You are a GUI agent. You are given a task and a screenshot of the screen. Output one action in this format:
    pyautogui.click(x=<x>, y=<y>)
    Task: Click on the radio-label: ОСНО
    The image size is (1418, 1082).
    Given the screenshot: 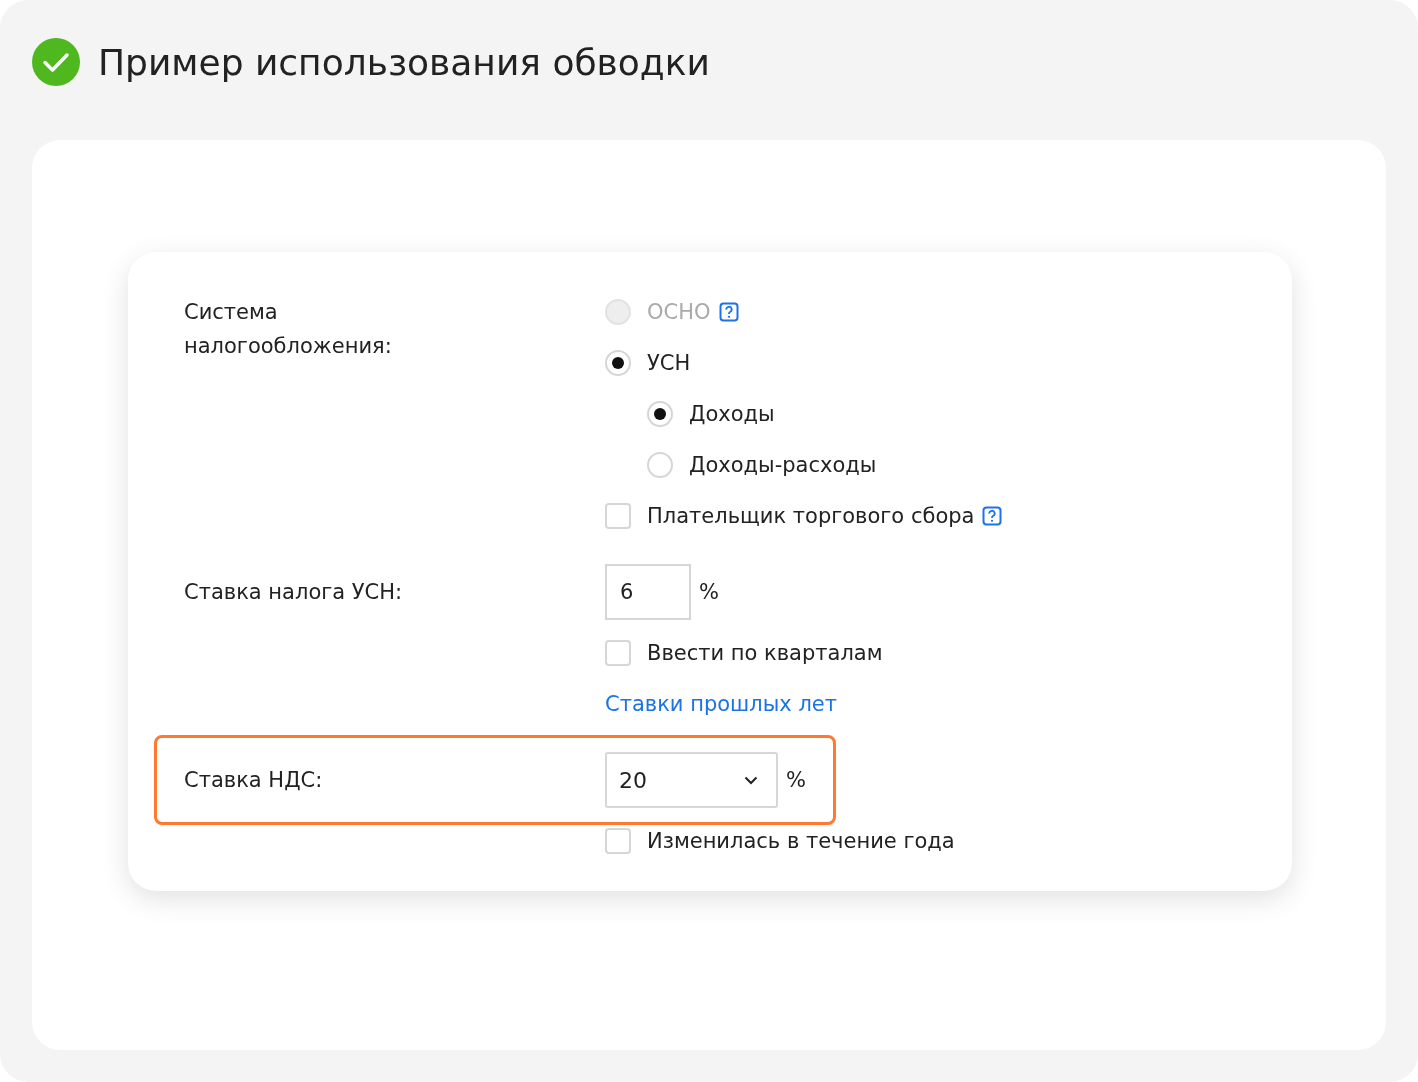 What is the action you would take?
    pyautogui.click(x=679, y=312)
    